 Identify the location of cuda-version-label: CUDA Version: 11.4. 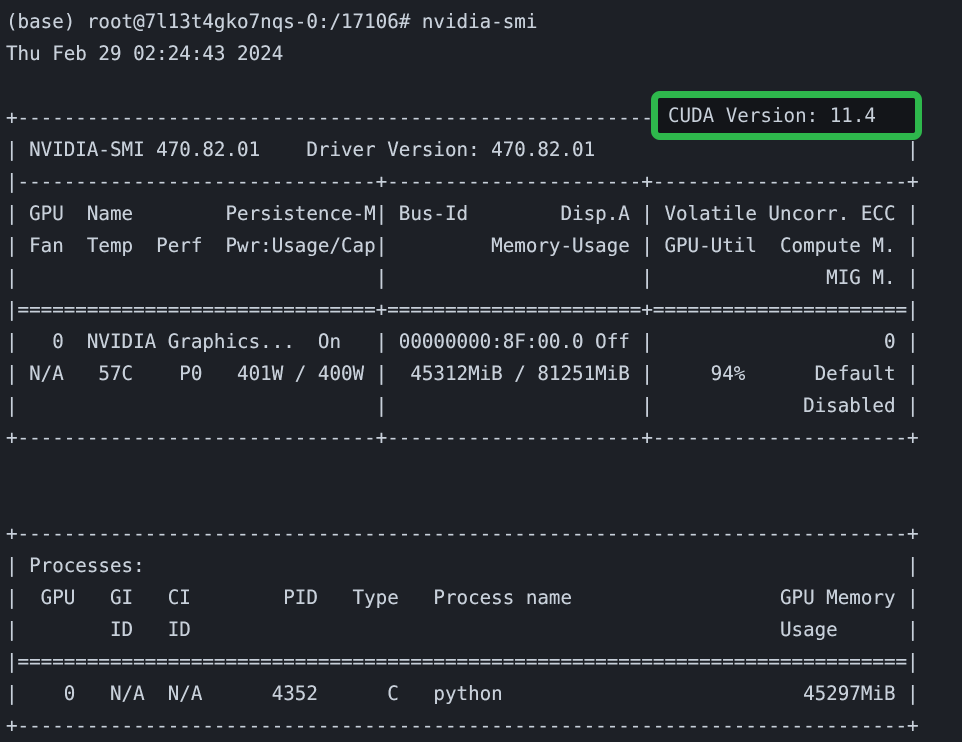
(772, 115).